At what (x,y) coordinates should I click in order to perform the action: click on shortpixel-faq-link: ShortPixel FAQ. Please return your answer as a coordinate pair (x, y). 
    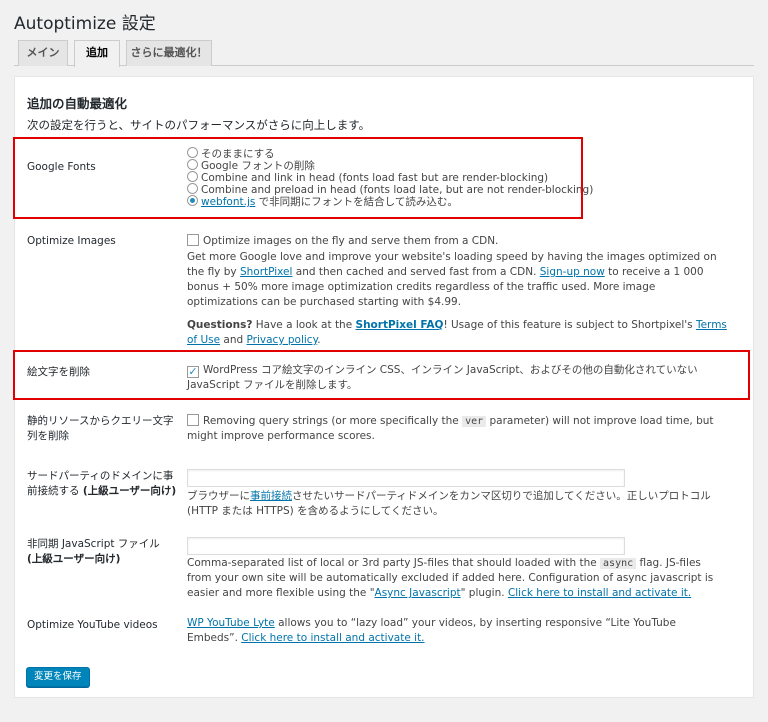
    Looking at the image, I should click on (400, 325).